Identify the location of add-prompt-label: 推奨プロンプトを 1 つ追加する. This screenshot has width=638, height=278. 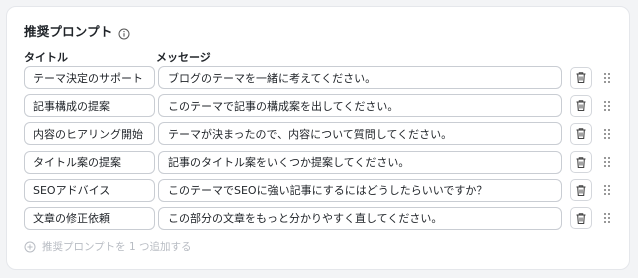
(117, 247).